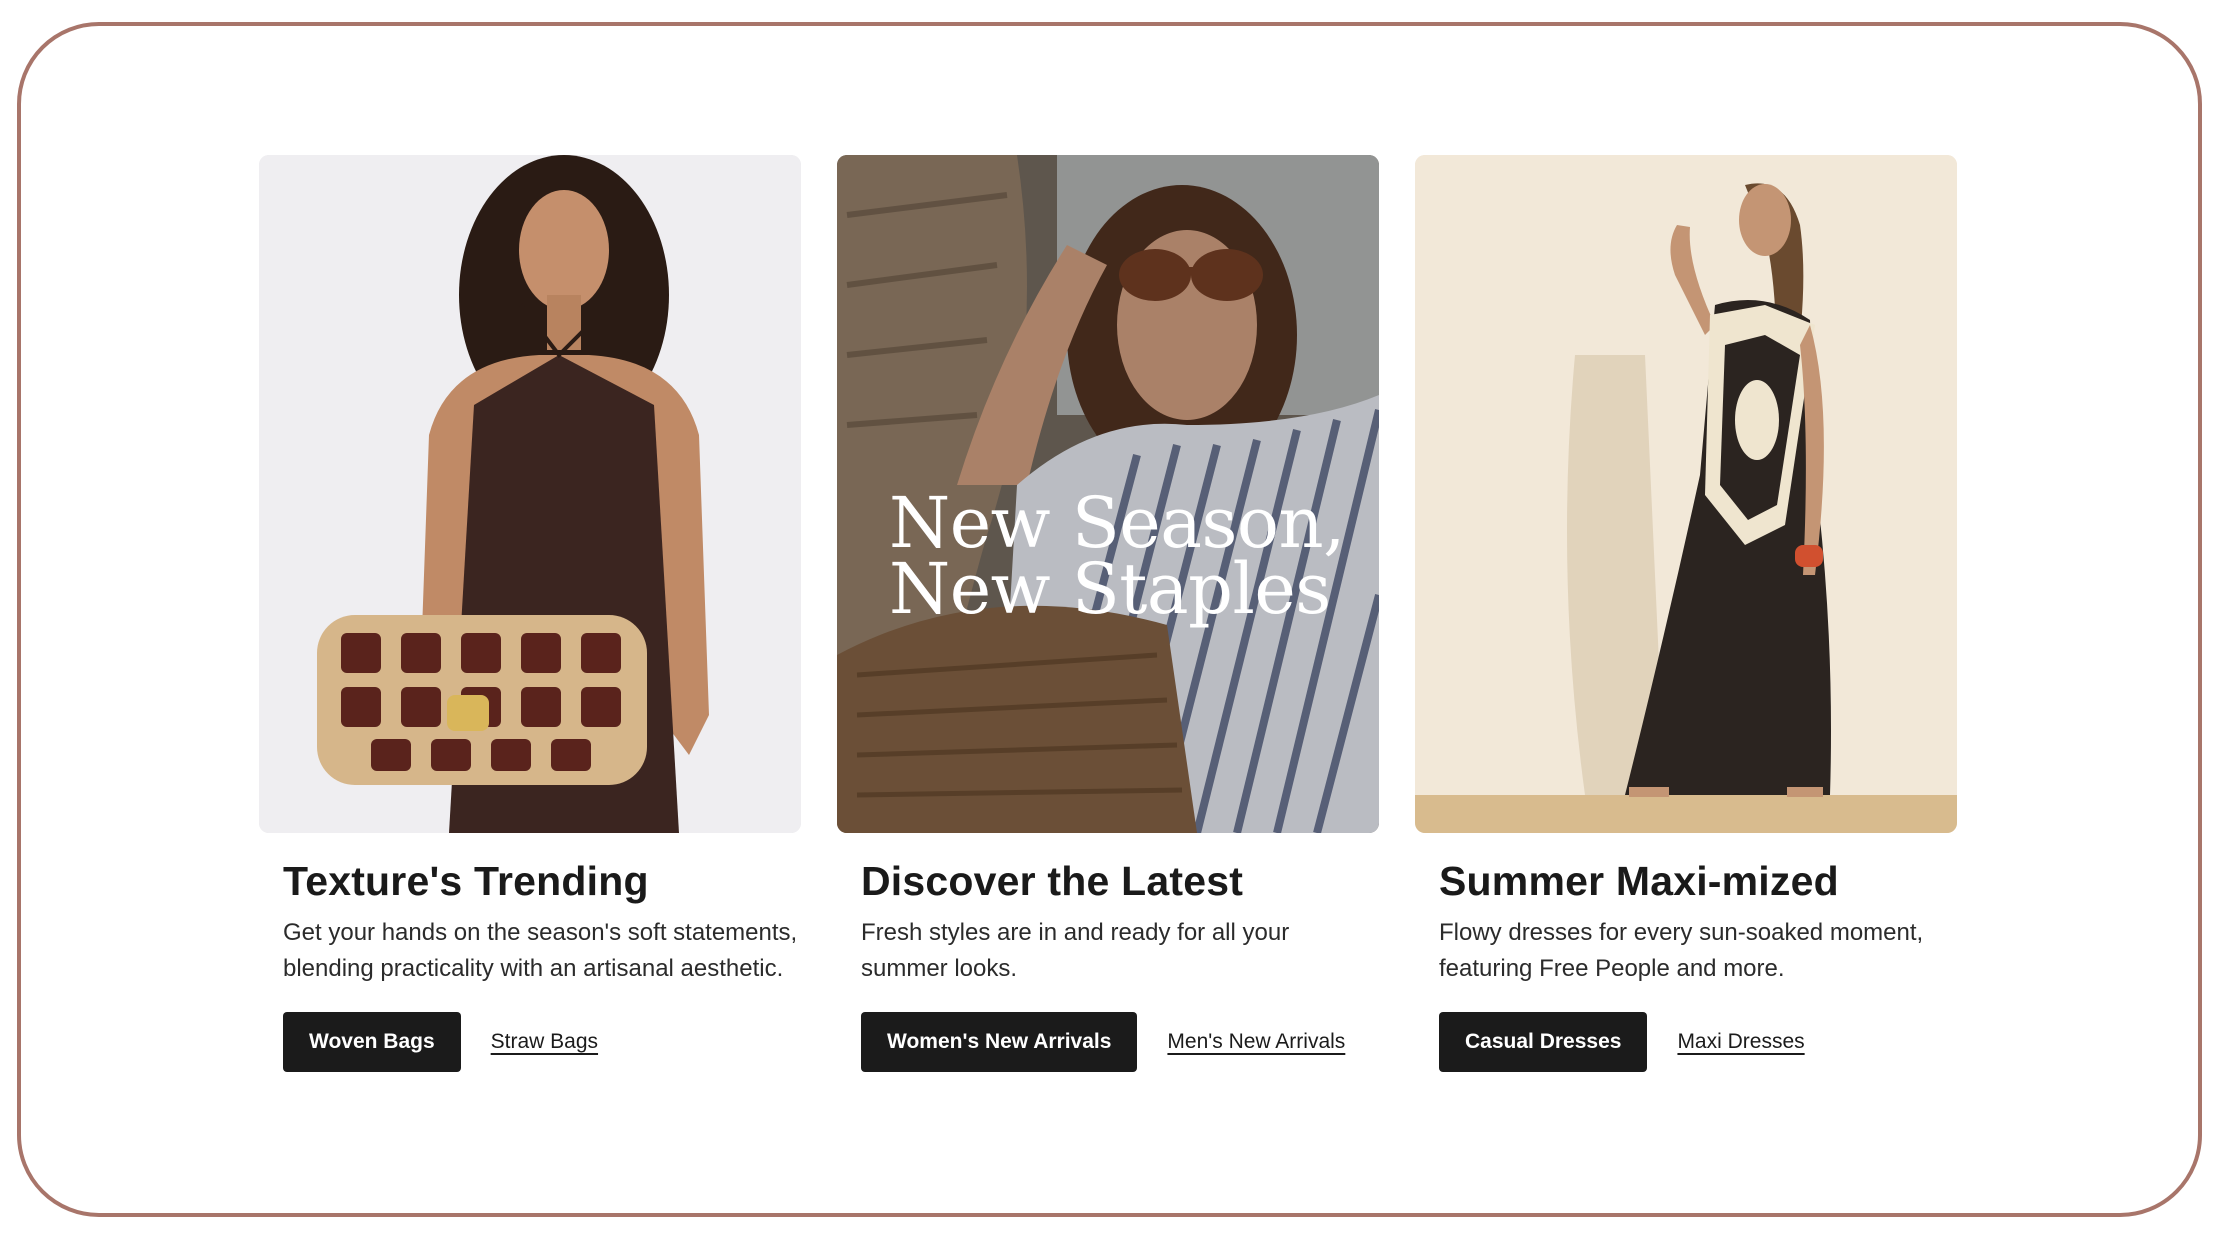 This screenshot has height=1240, width=2223. I want to click on card-actions: Woven Bags Straw Bags, so click(542, 1042).